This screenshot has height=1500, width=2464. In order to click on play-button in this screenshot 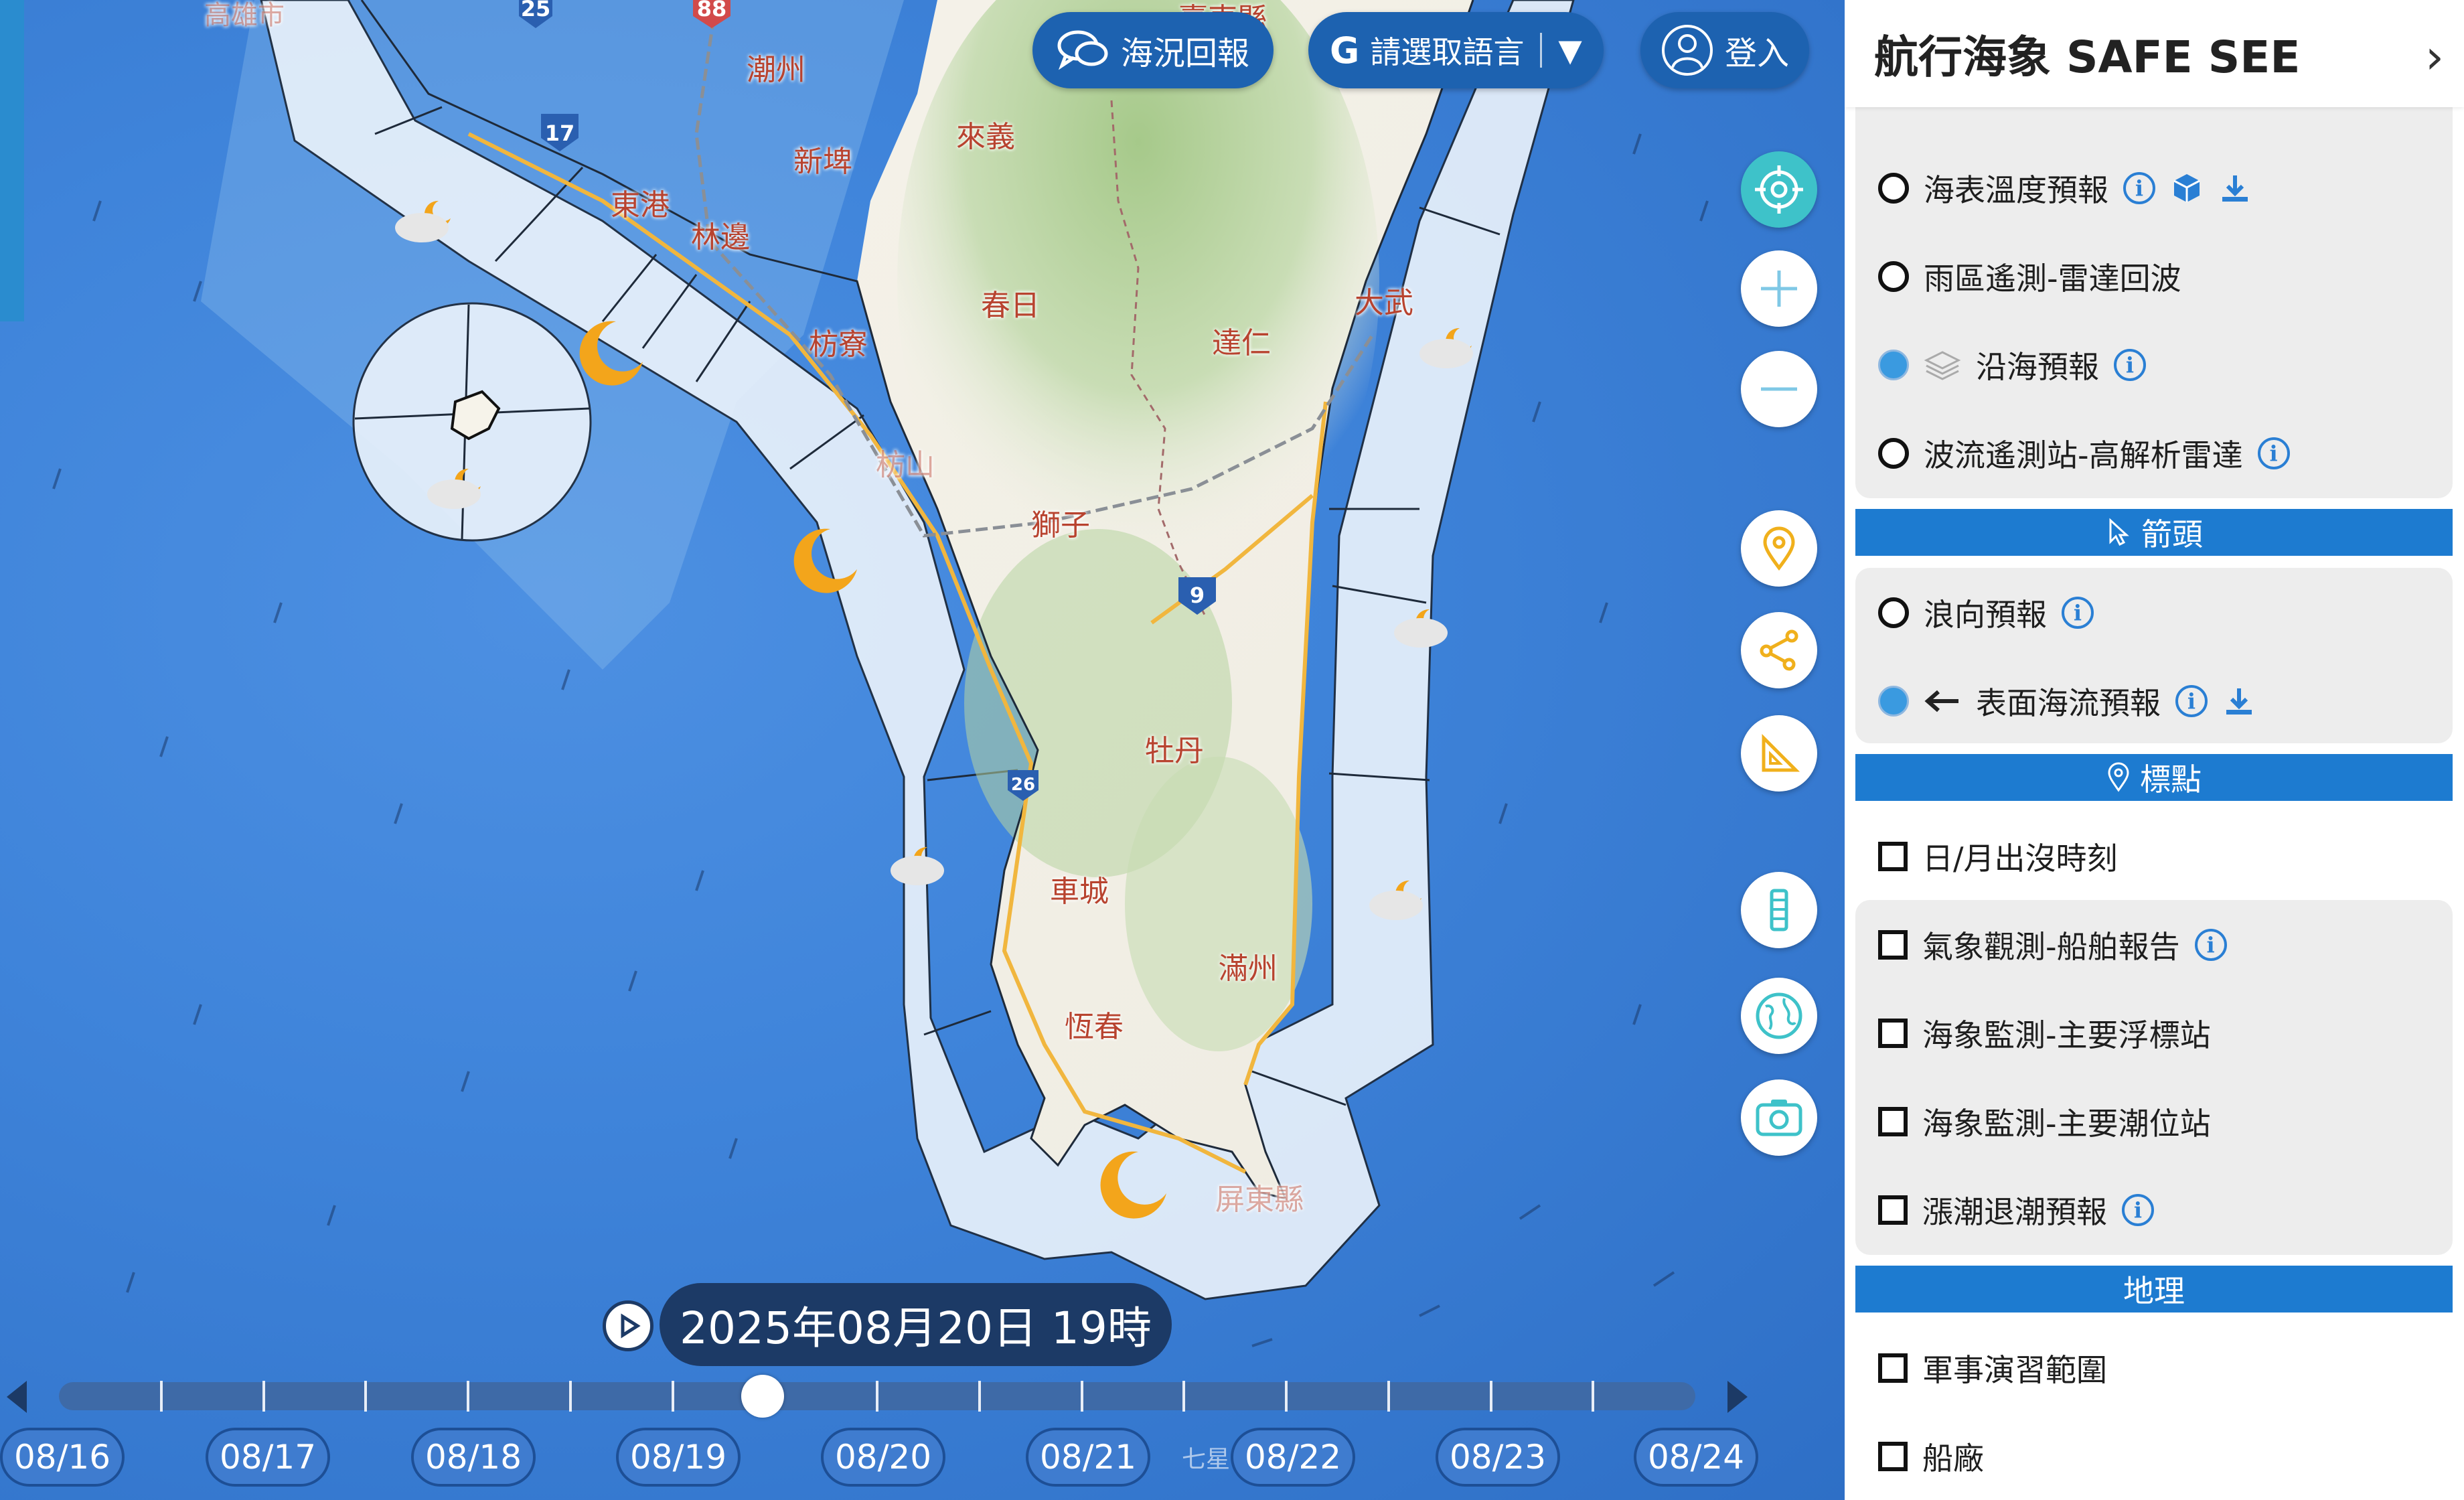, I will do `click(628, 1325)`.